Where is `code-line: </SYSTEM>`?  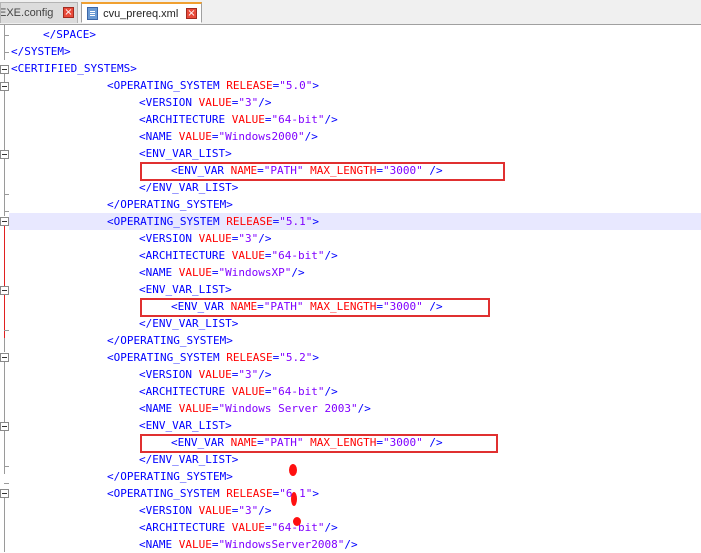
code-line: </SYSTEM> is located at coordinates (41, 51).